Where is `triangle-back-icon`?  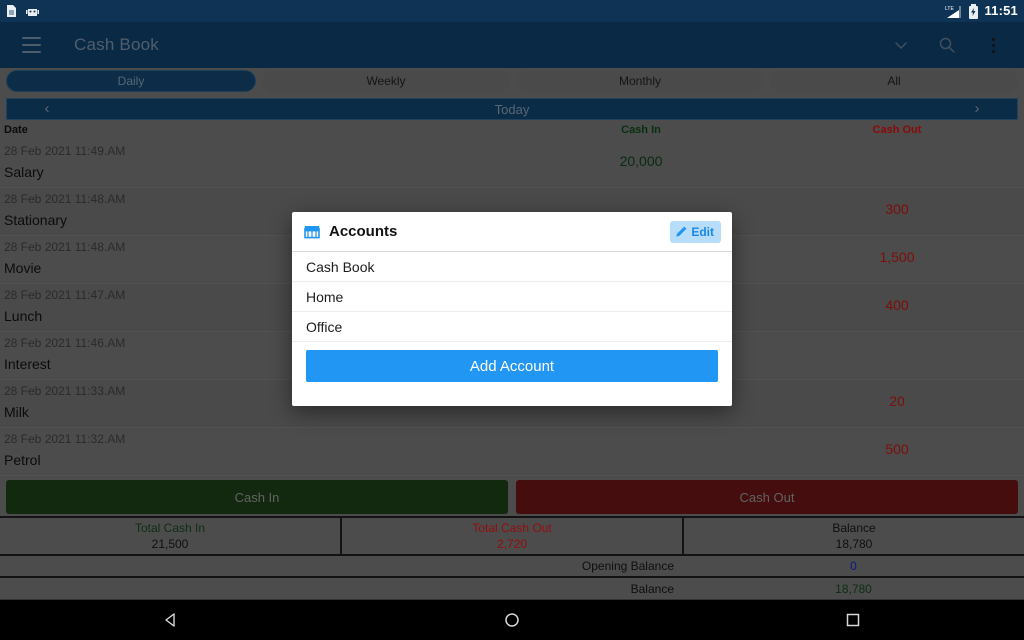 triangle-back-icon is located at coordinates (170, 620).